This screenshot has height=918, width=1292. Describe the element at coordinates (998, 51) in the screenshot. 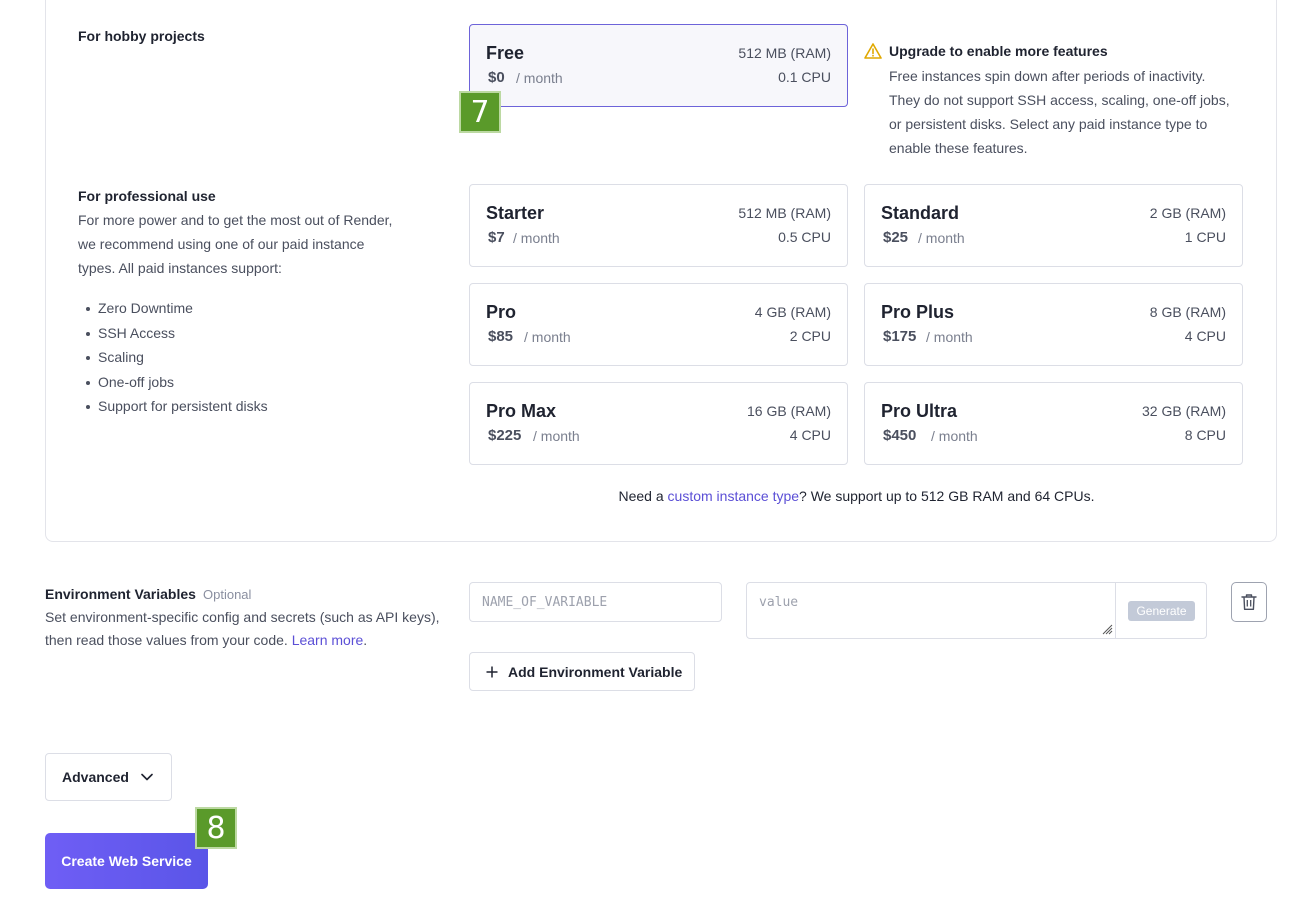

I see `upgrade-notice-title: Upgrade to enable more features` at that location.